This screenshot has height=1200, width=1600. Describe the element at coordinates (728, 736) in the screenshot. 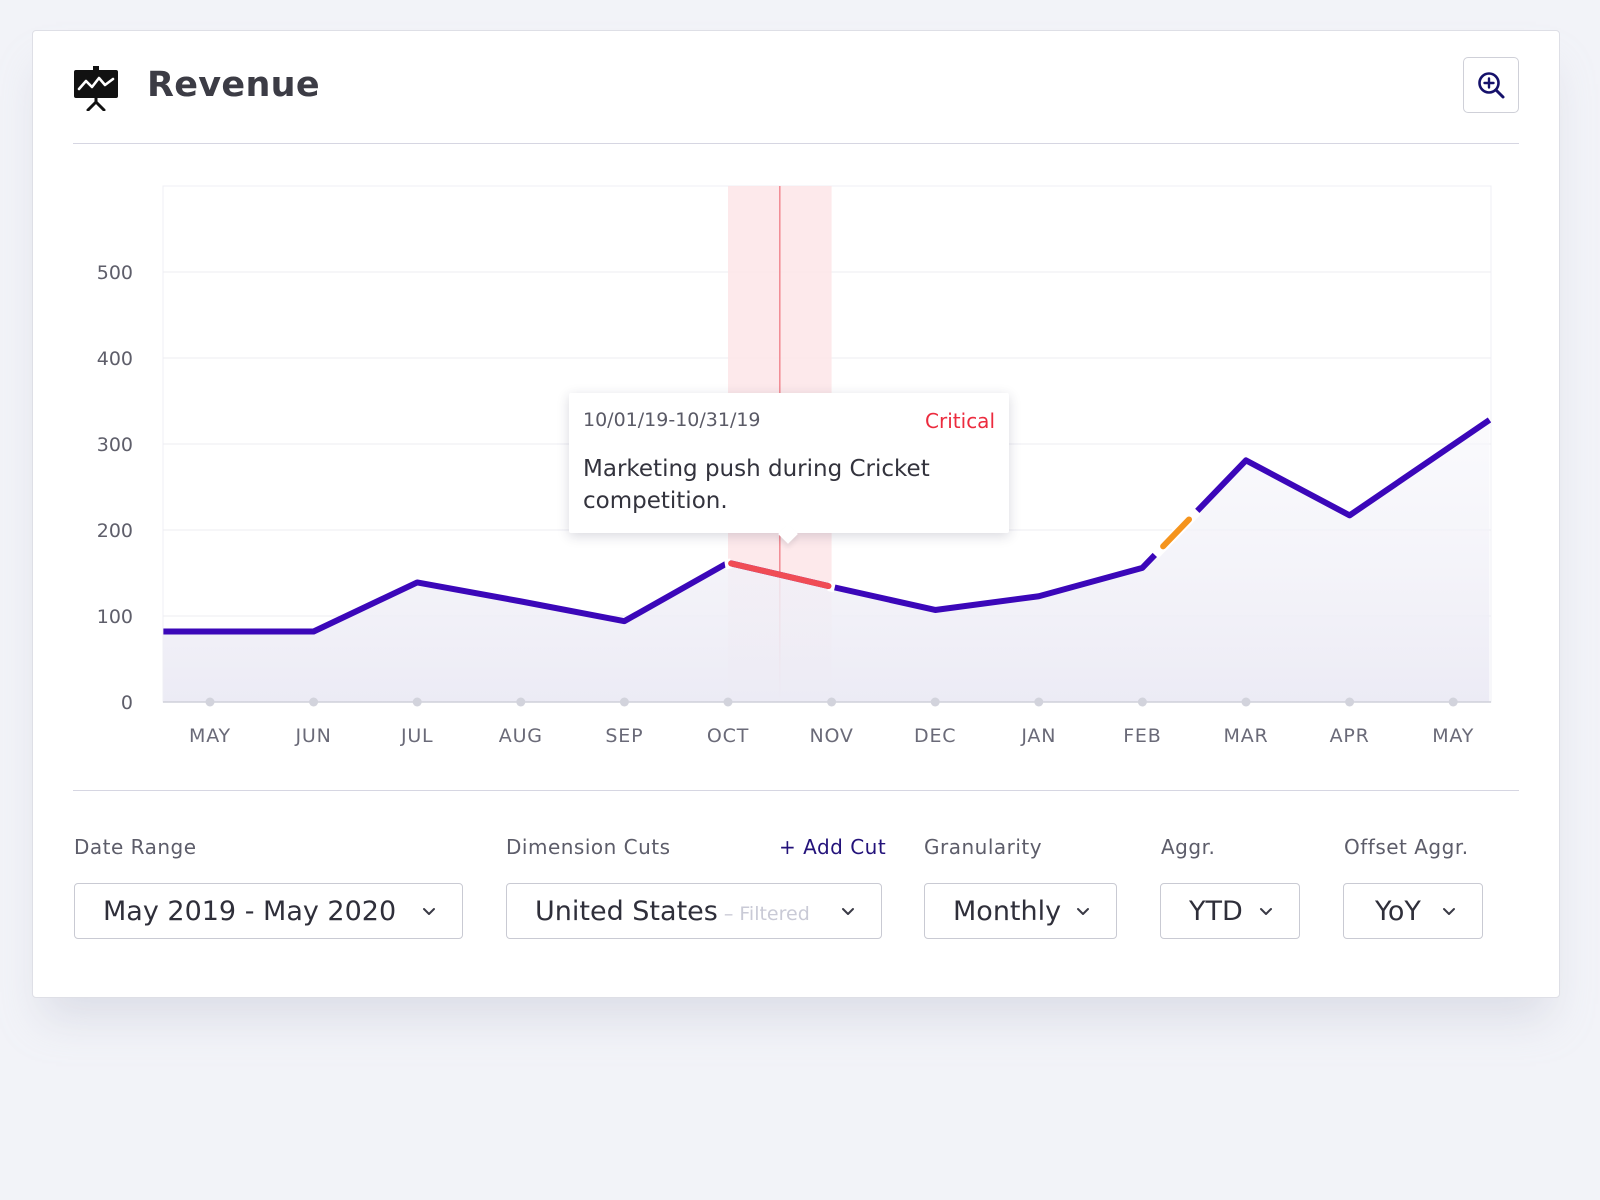

I see `x-tick-label: OCT` at that location.